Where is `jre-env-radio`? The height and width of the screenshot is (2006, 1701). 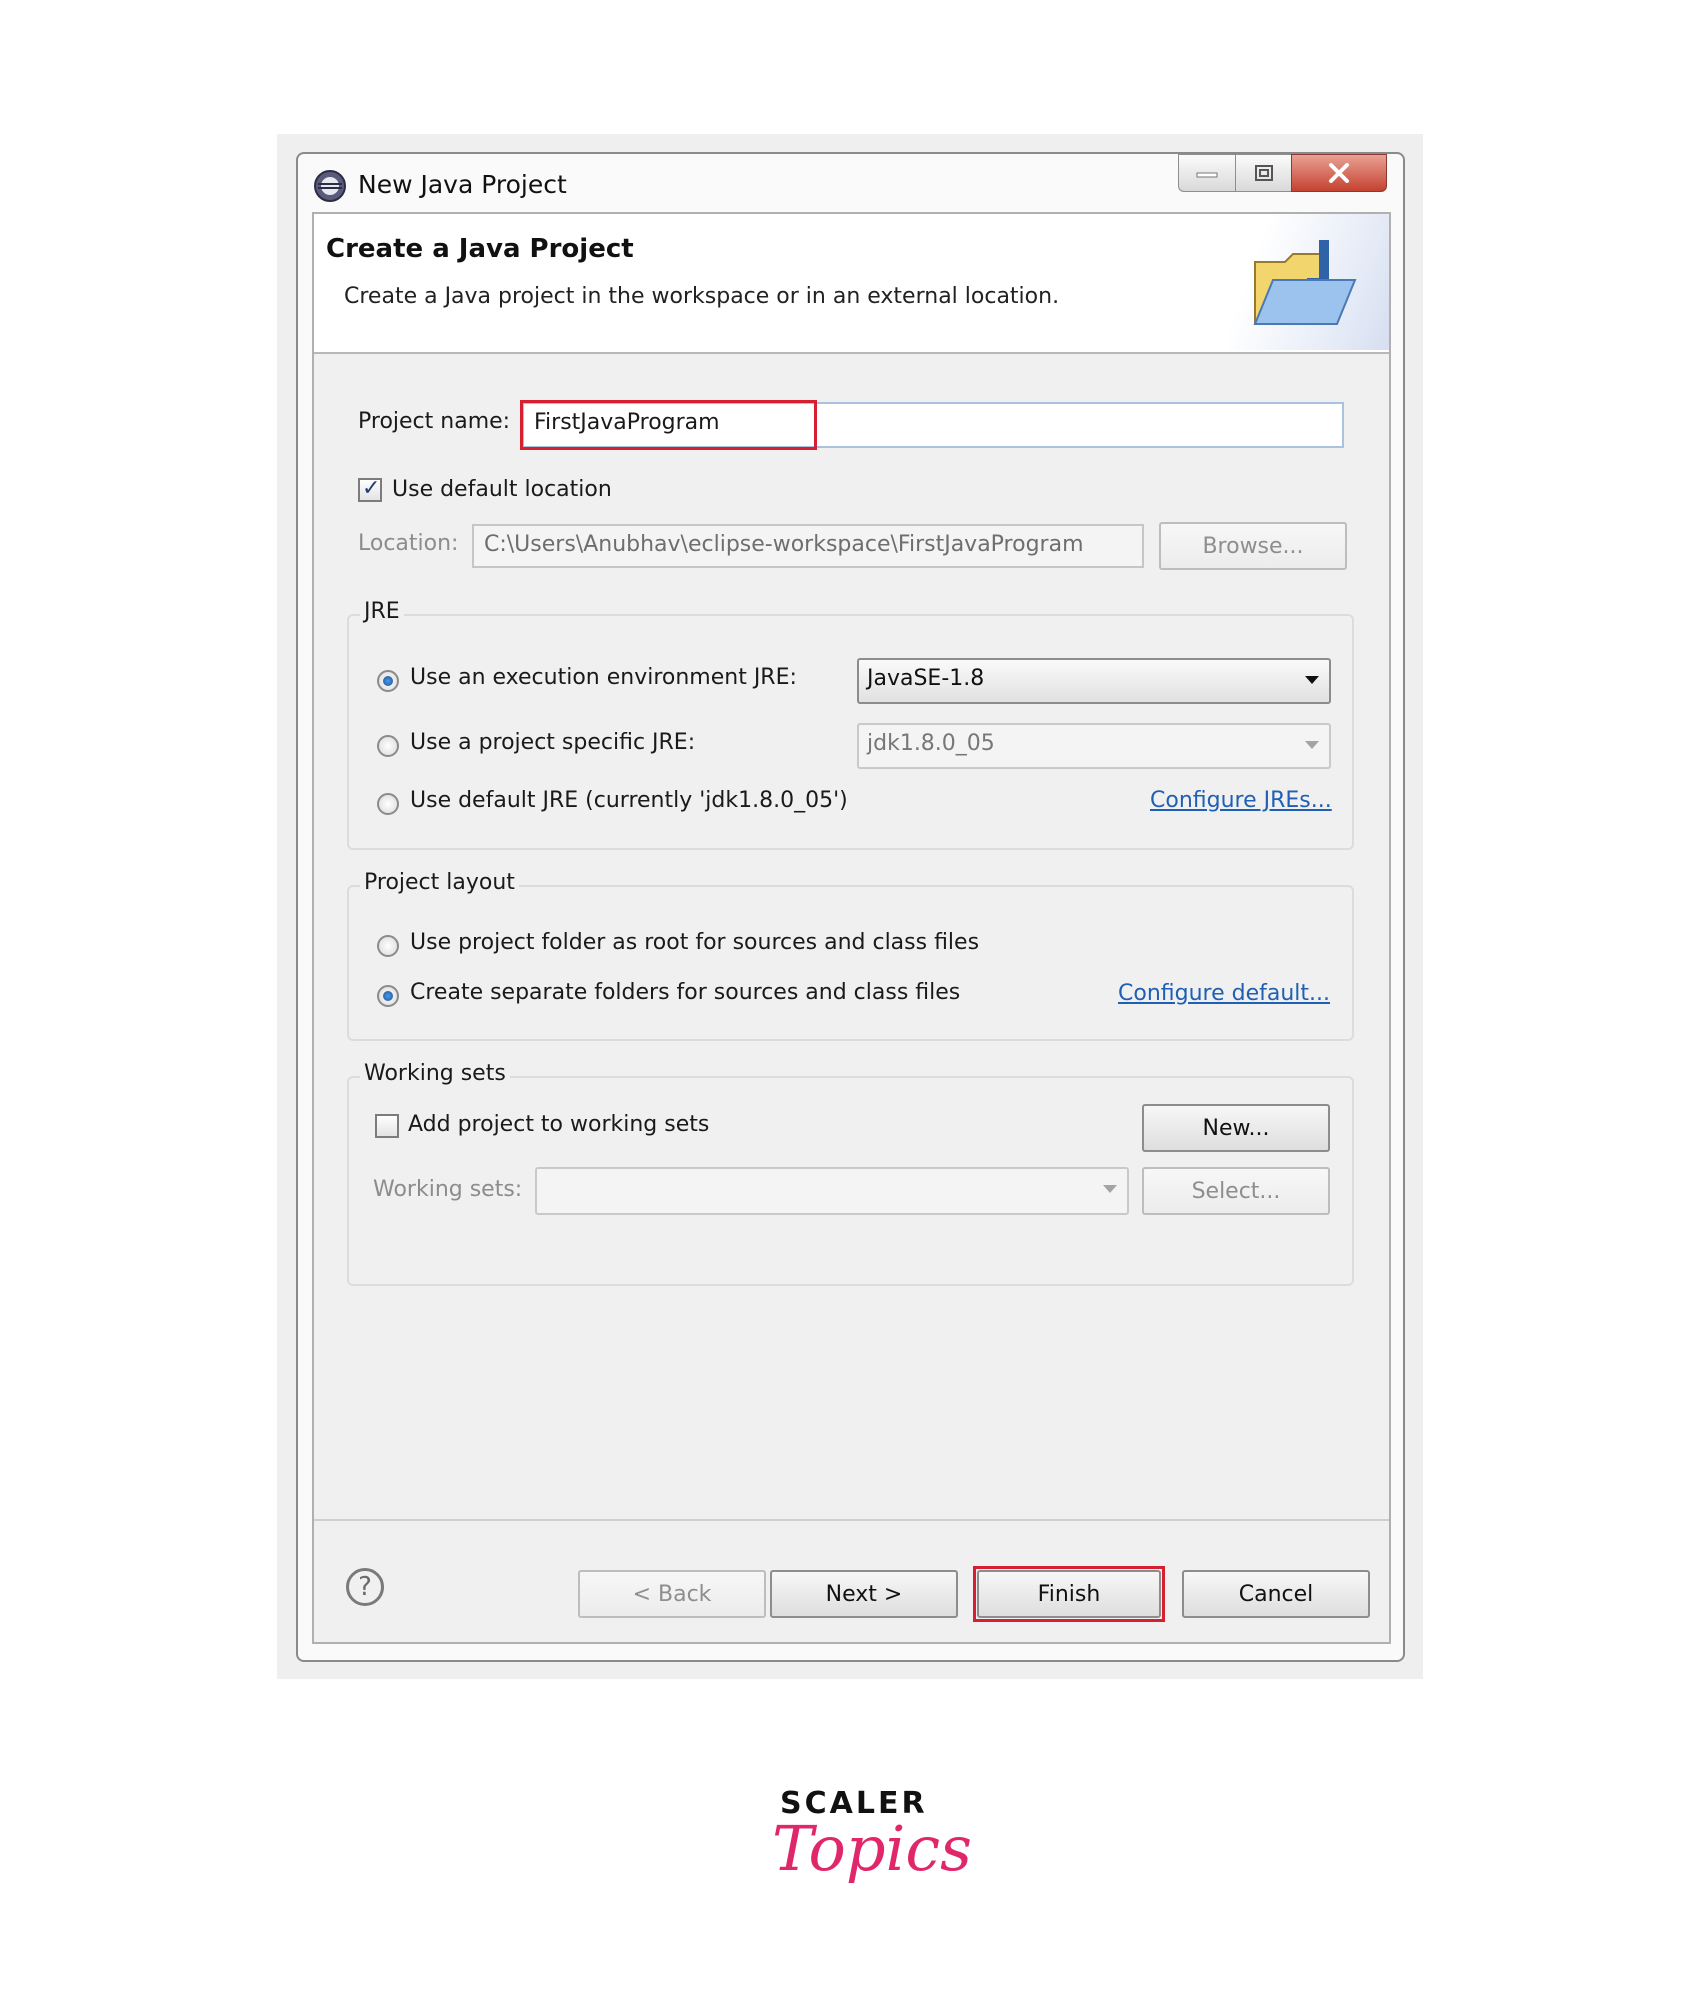 jre-env-radio is located at coordinates (388, 681).